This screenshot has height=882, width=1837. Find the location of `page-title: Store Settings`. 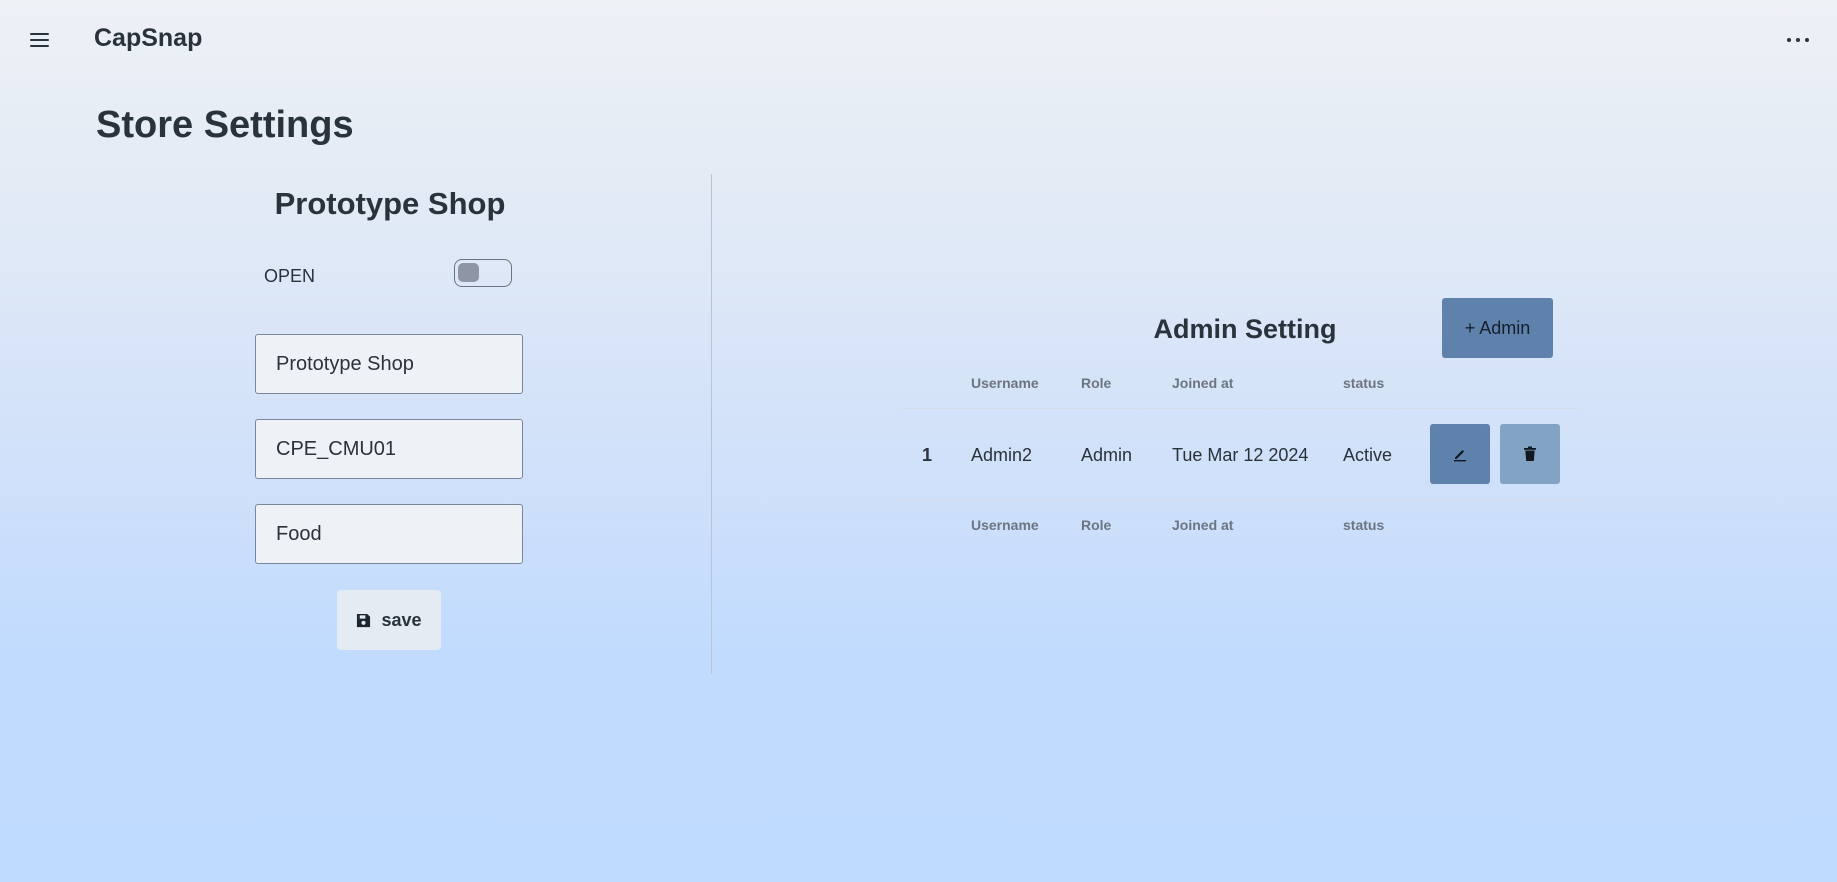

page-title: Store Settings is located at coordinates (225, 125).